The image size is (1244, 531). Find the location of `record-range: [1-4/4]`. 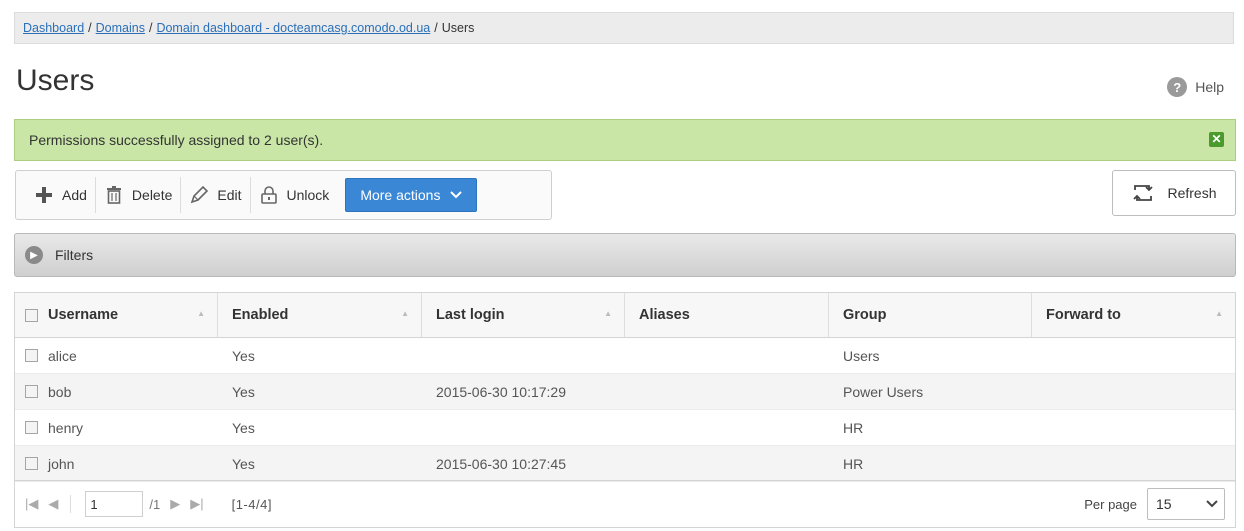

record-range: [1-4/4] is located at coordinates (251, 504).